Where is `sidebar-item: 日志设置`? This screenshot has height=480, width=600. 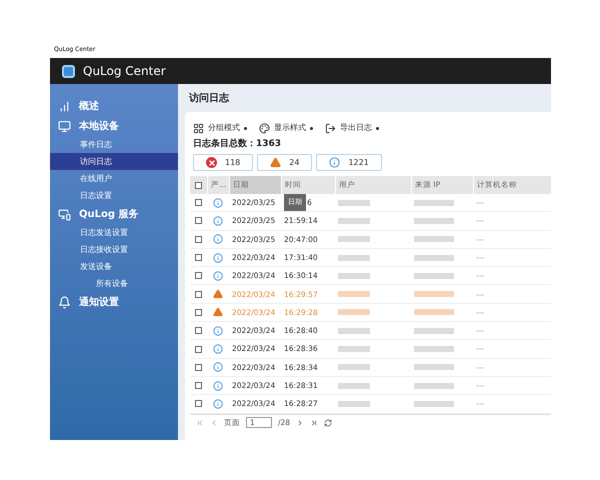 sidebar-item: 日志设置 is located at coordinates (114, 195).